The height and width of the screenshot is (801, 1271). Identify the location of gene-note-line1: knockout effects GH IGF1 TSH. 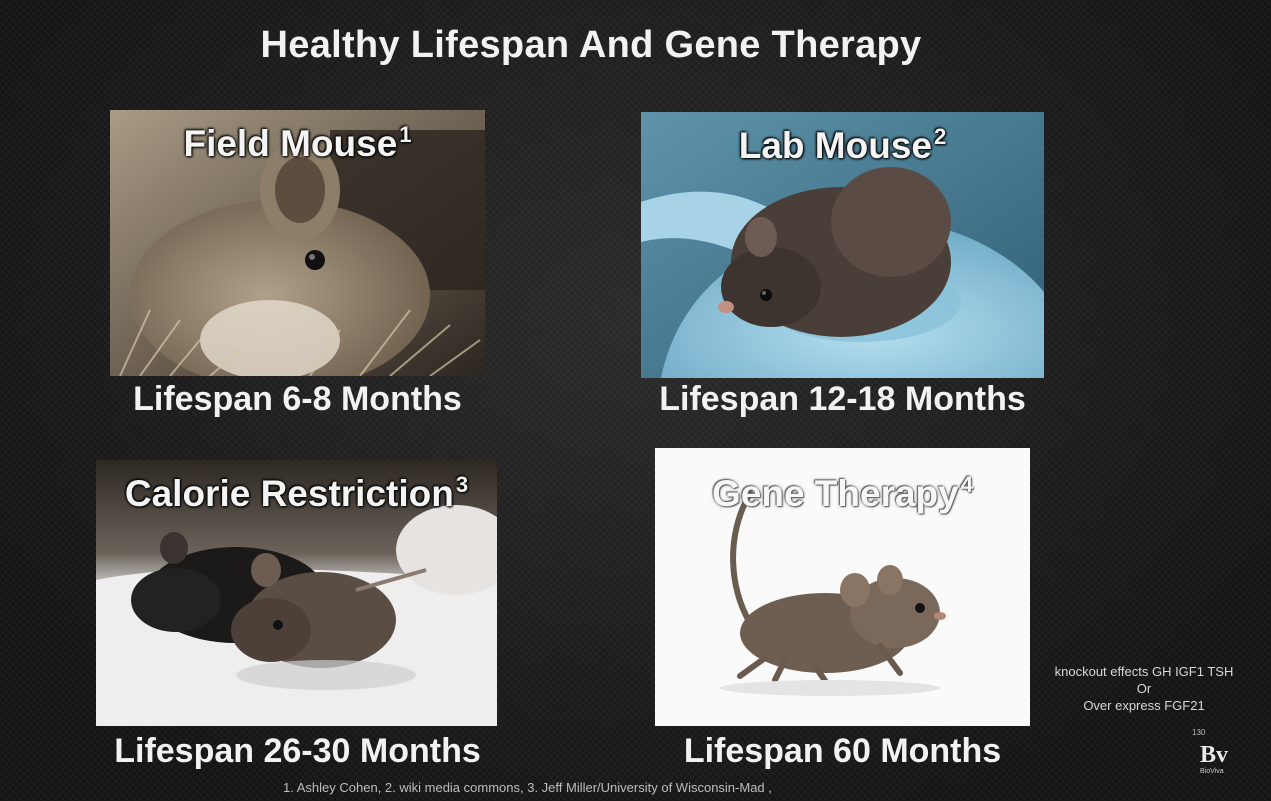
(1144, 671).